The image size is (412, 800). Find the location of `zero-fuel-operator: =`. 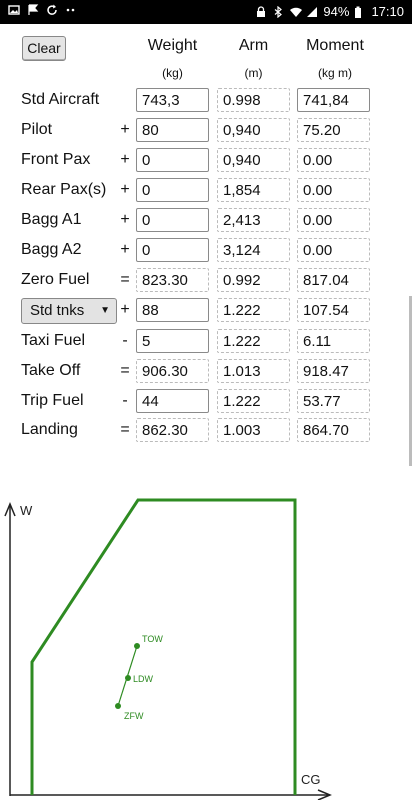

zero-fuel-operator: = is located at coordinates (125, 279).